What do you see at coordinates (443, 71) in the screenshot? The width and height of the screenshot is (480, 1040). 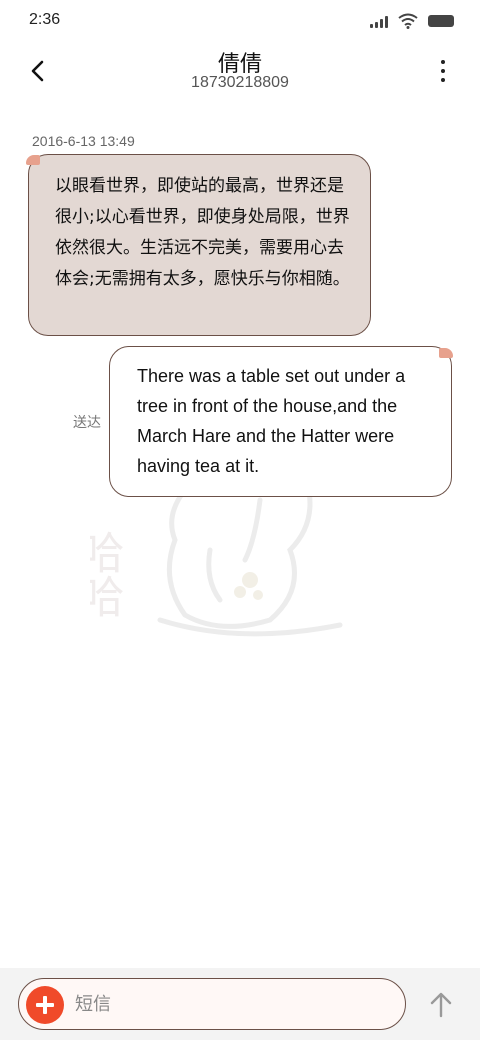 I see `more-vertical-icon` at bounding box center [443, 71].